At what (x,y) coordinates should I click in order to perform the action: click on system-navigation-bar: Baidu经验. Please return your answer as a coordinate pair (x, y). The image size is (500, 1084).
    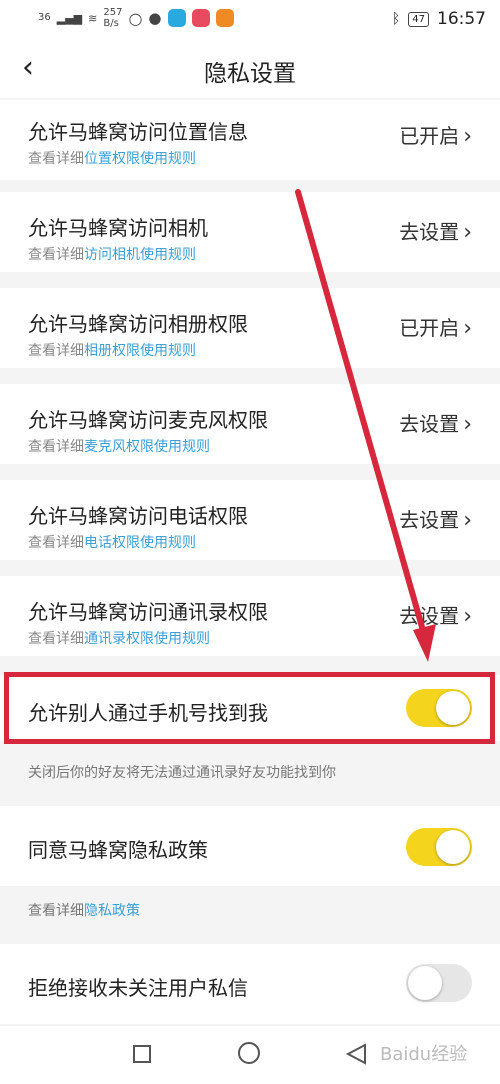
    Looking at the image, I should click on (250, 1055).